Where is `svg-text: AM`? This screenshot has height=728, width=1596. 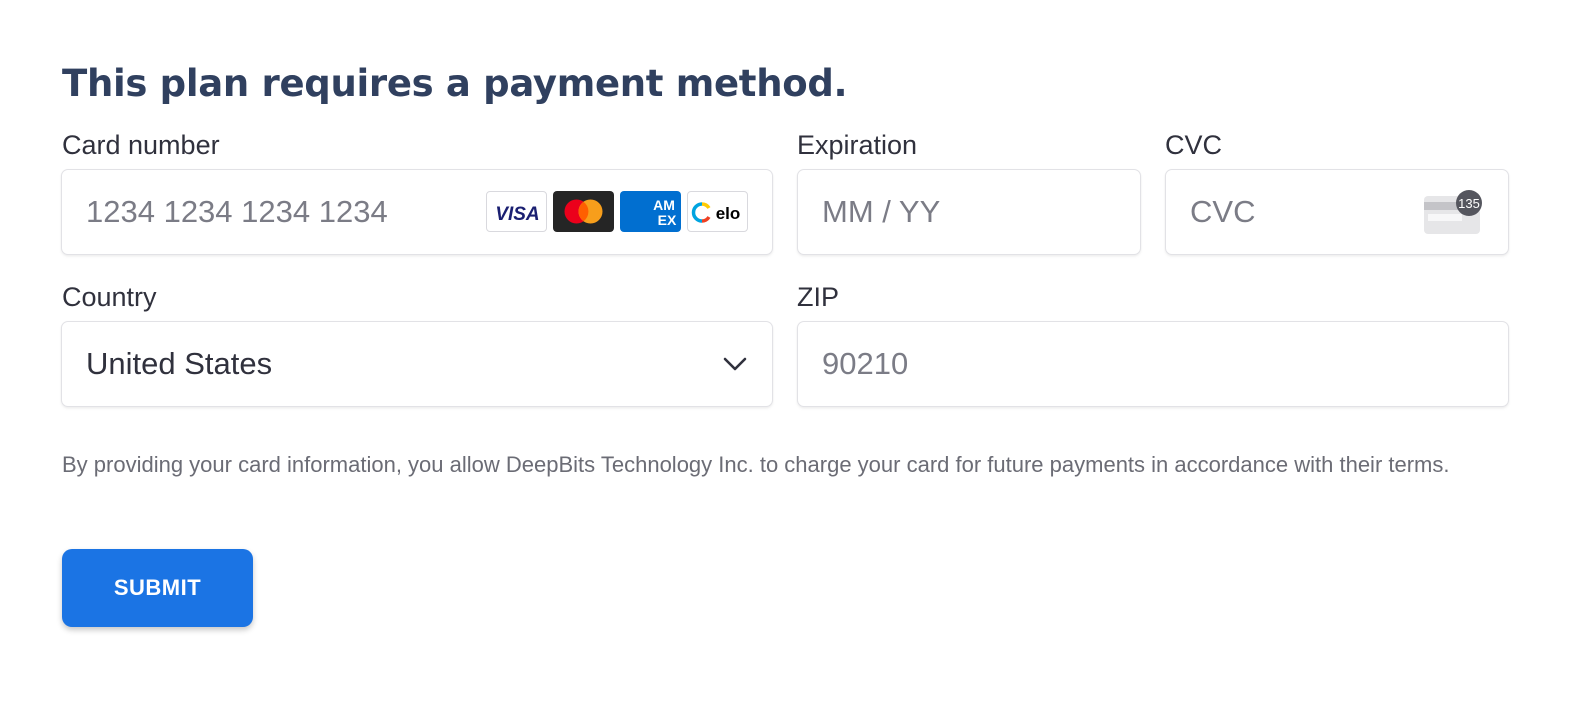
svg-text: AM is located at coordinates (664, 205).